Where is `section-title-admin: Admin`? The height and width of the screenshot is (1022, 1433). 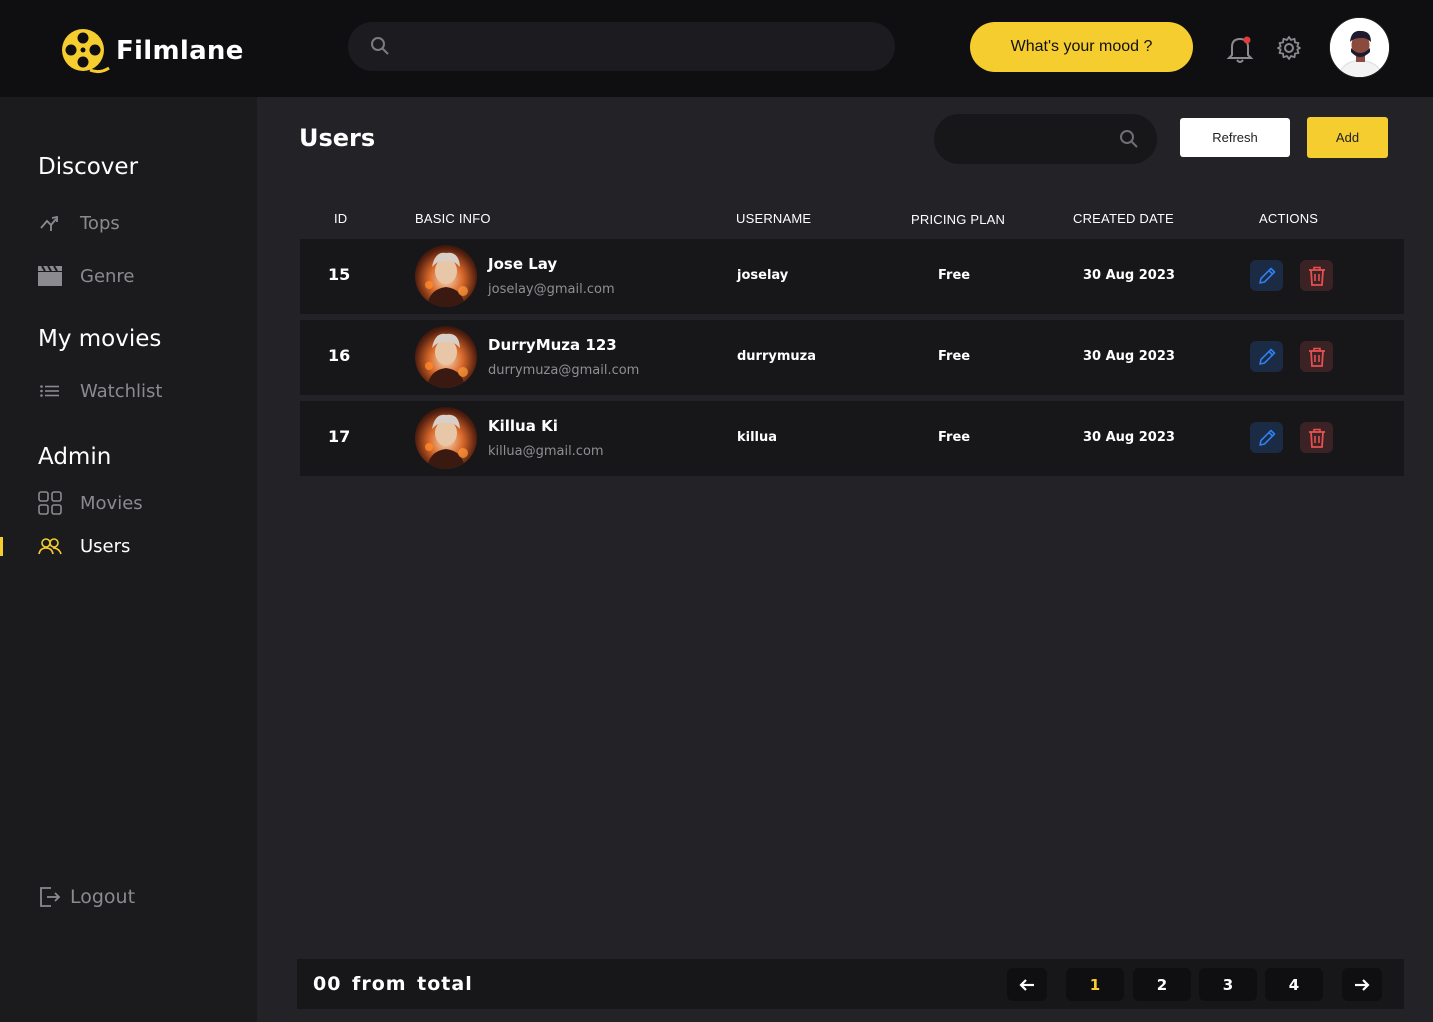 section-title-admin: Admin is located at coordinates (75, 457).